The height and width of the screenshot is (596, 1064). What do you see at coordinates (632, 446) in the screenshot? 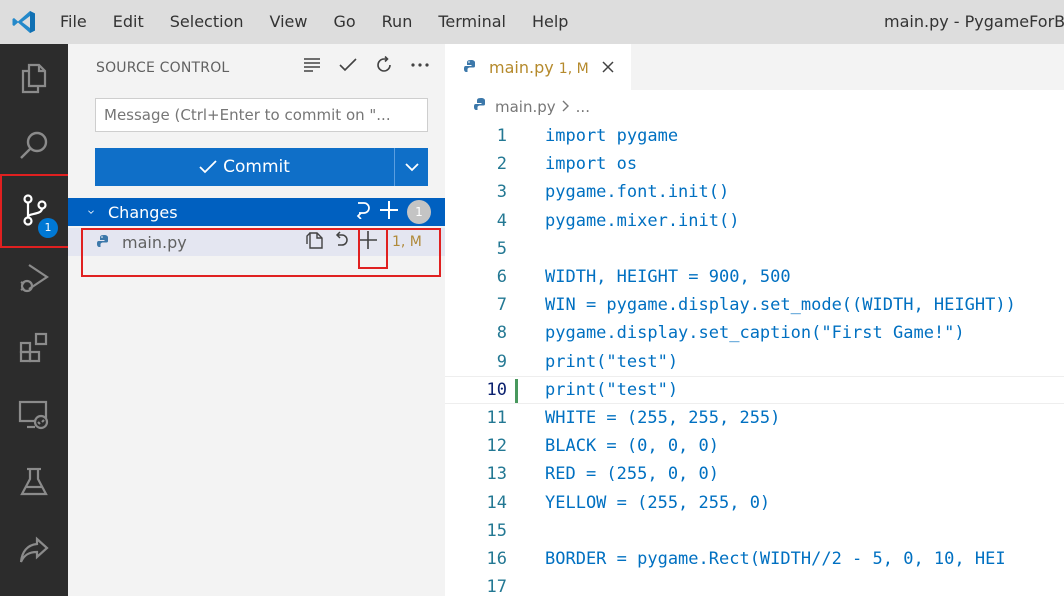
I see `code-text: BLACK = (0, 0, 0)` at bounding box center [632, 446].